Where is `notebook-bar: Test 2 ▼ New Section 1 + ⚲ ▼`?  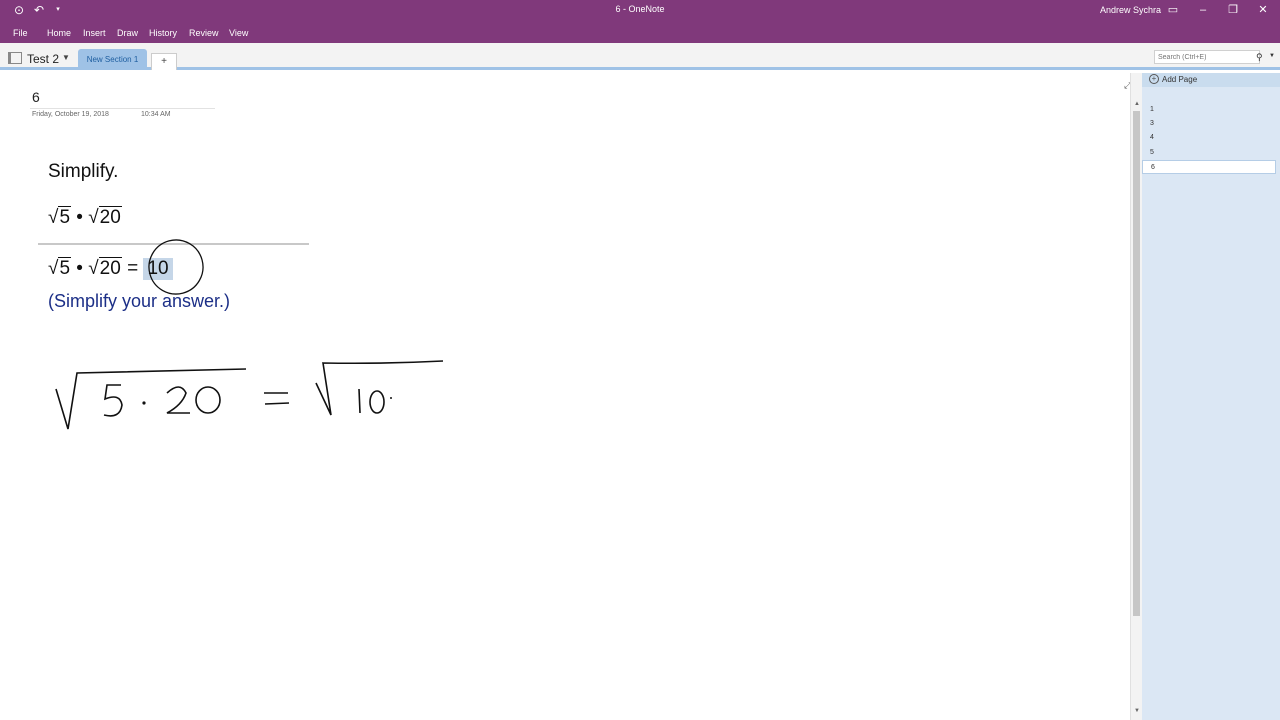 notebook-bar: Test 2 ▼ New Section 1 + ⚲ ▼ is located at coordinates (640, 56).